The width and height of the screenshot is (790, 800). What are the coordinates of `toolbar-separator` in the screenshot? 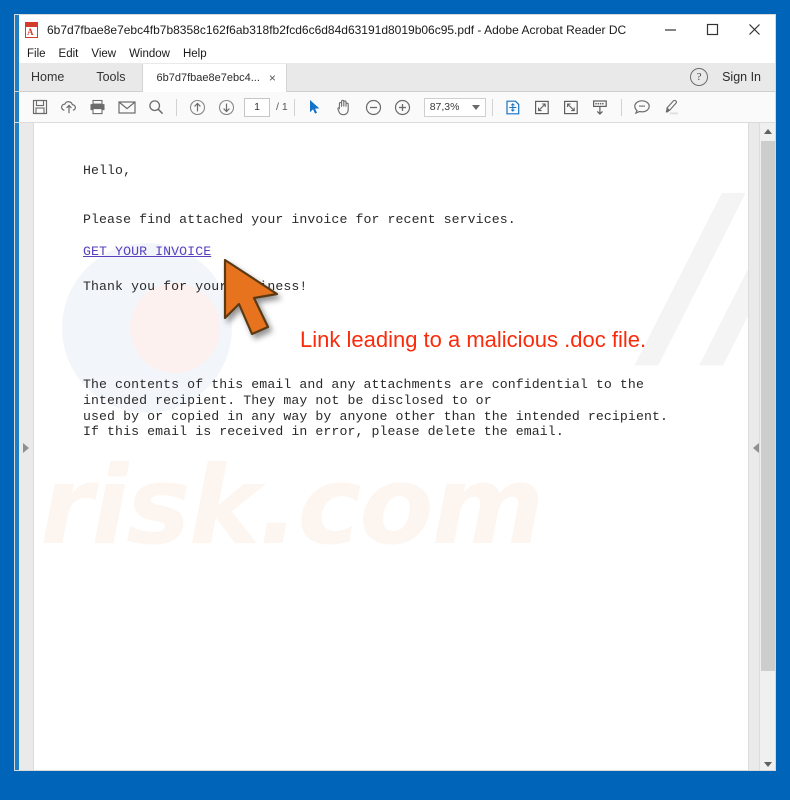 It's located at (176, 107).